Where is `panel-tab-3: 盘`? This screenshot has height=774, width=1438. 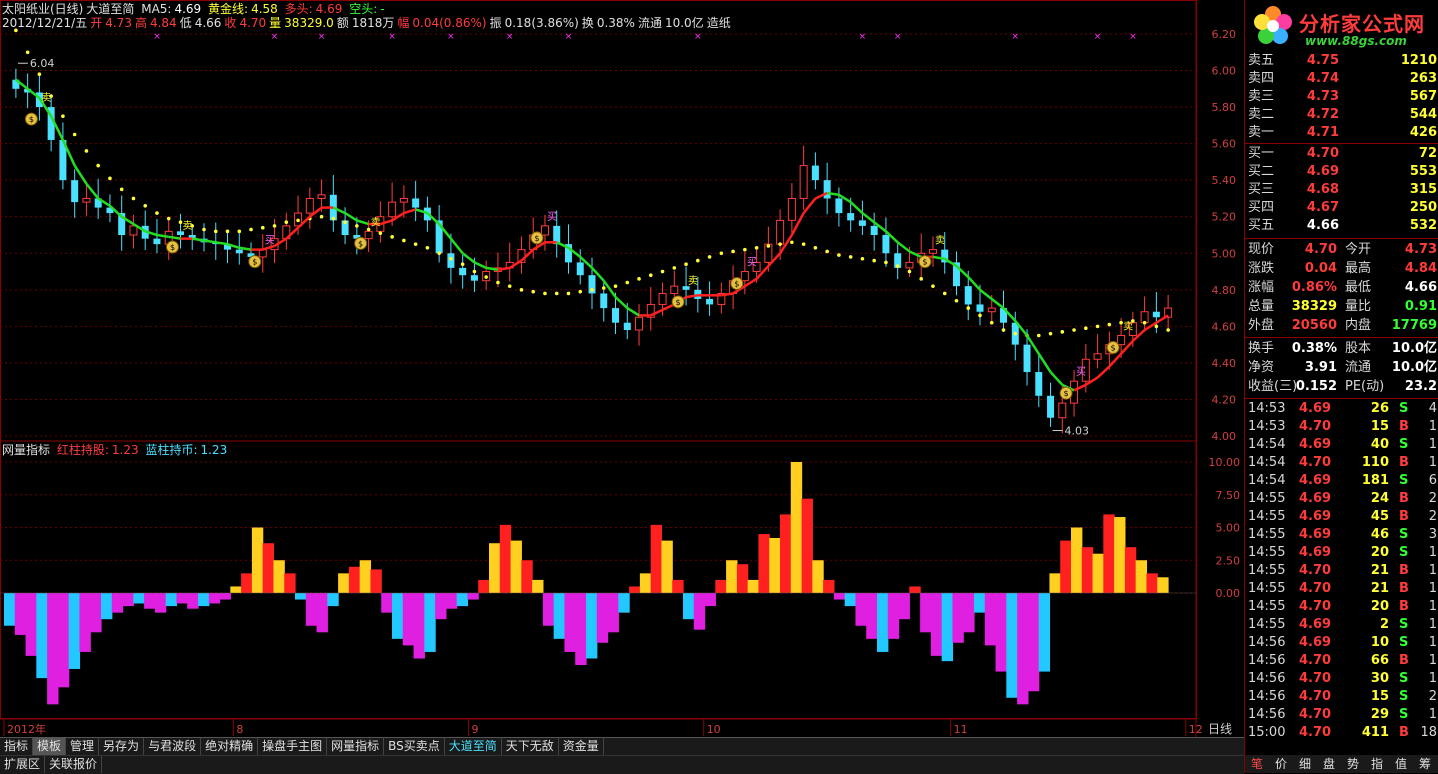
panel-tab-3: 盘 is located at coordinates (1329, 764).